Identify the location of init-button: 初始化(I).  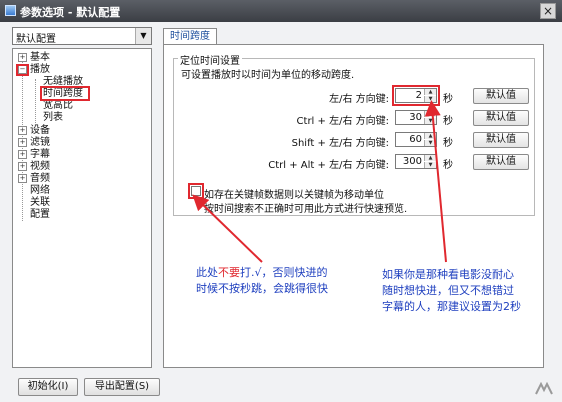
(48, 387).